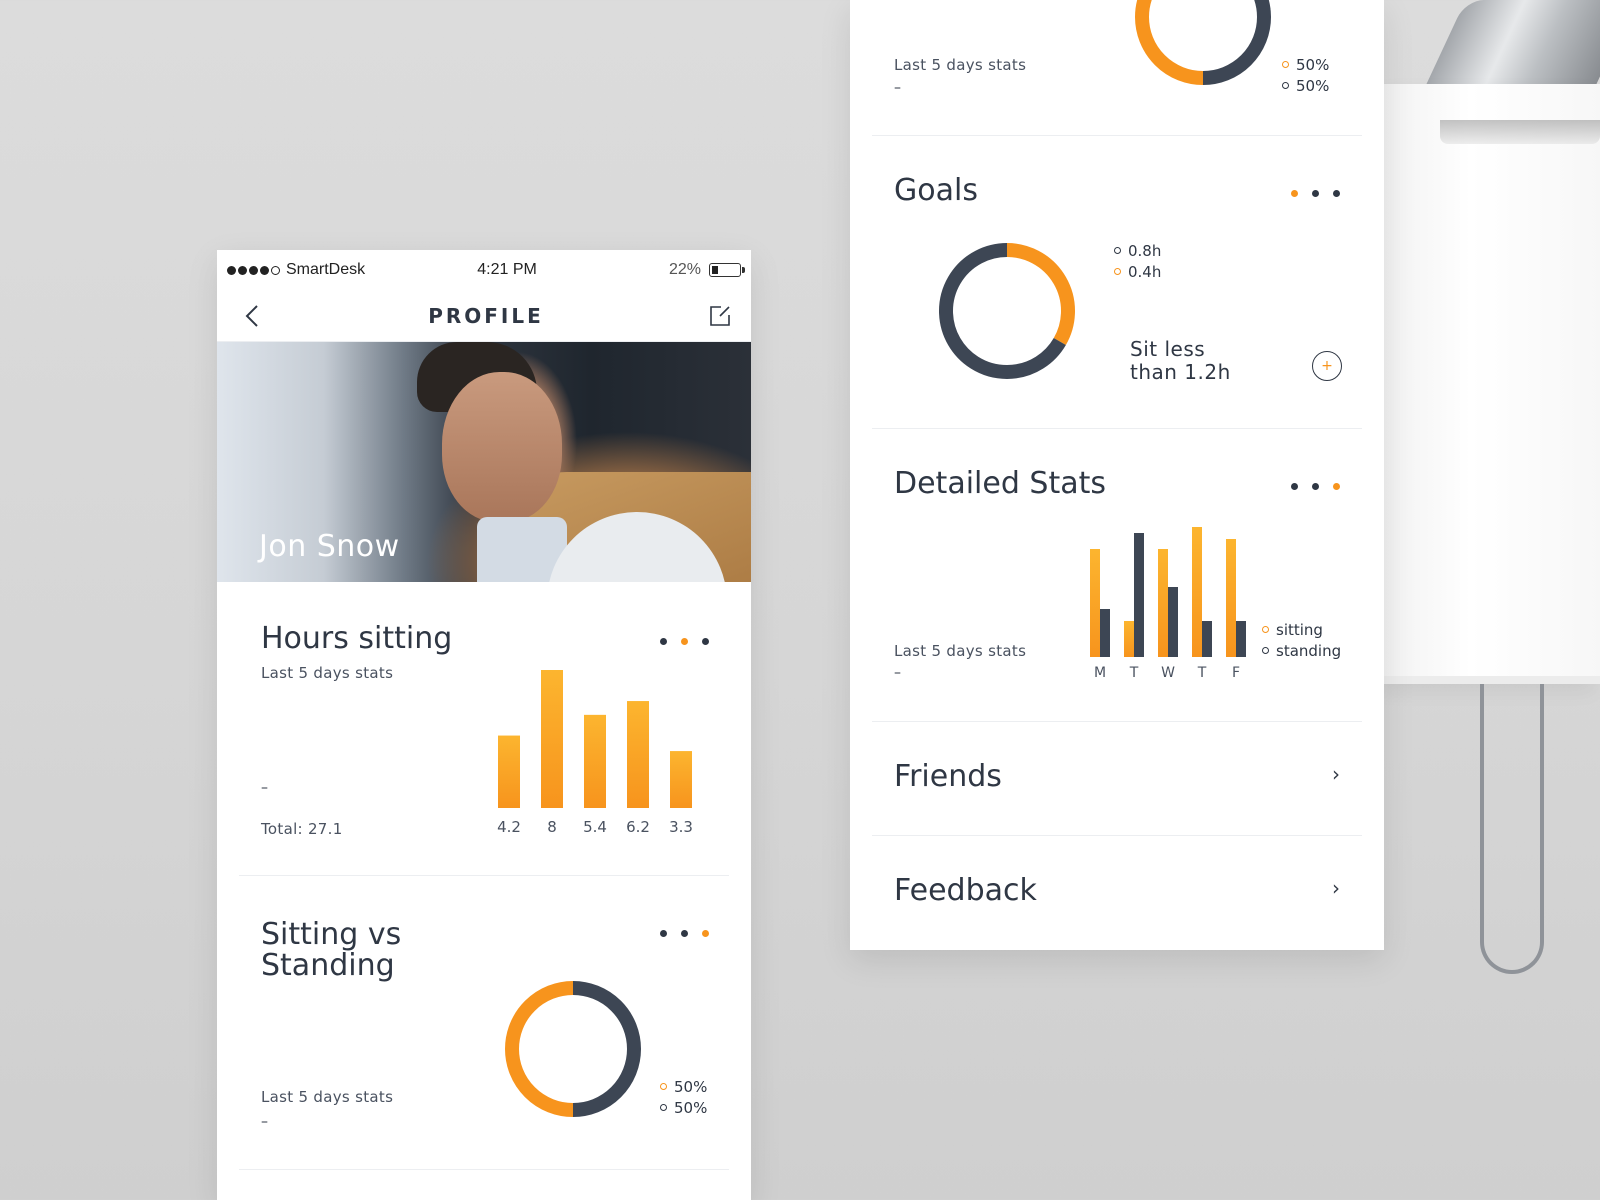  Describe the element at coordinates (1168, 673) in the screenshot. I see `day-label: W` at that location.